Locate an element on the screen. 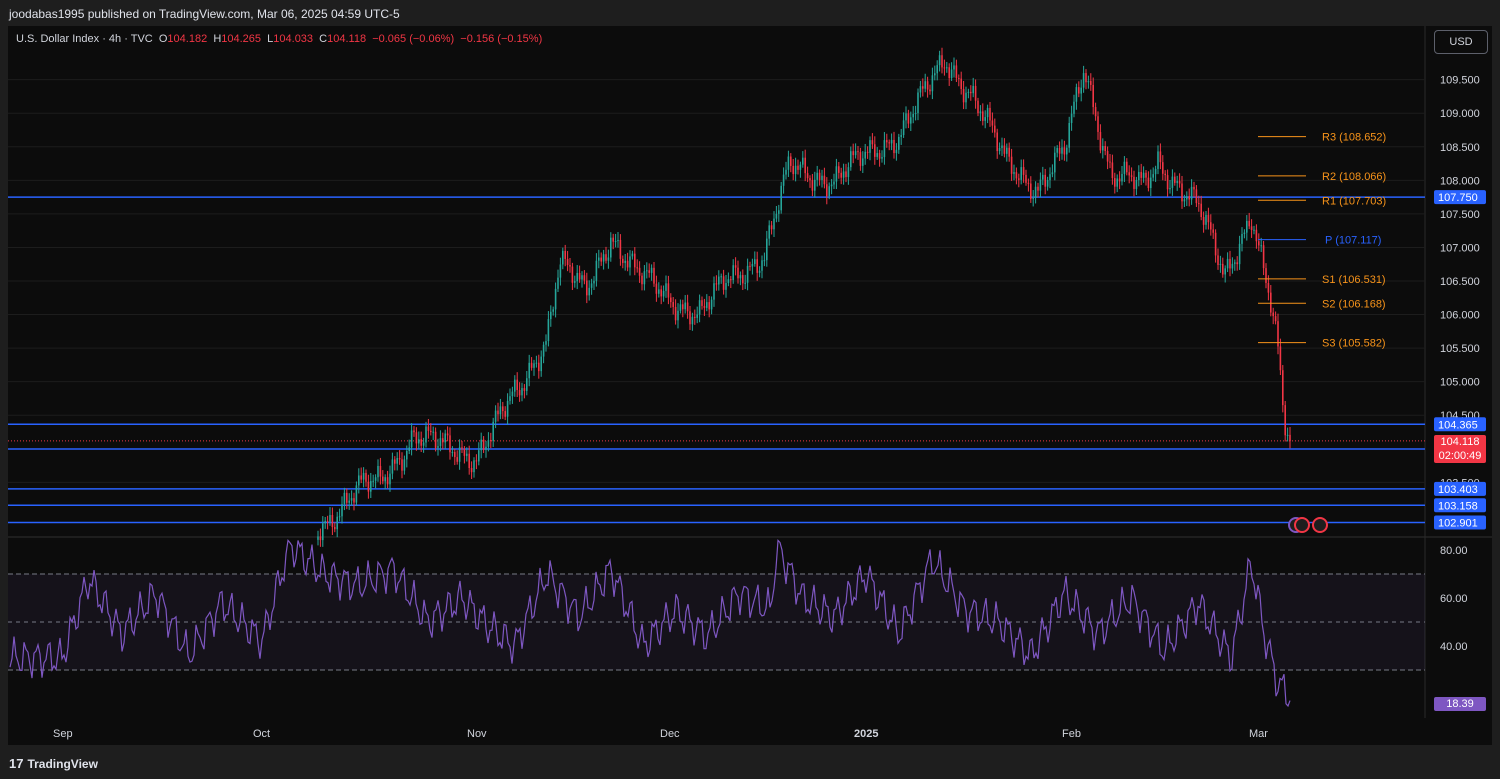  rsi-tick-label-1: 60.00 is located at coordinates (1454, 599).